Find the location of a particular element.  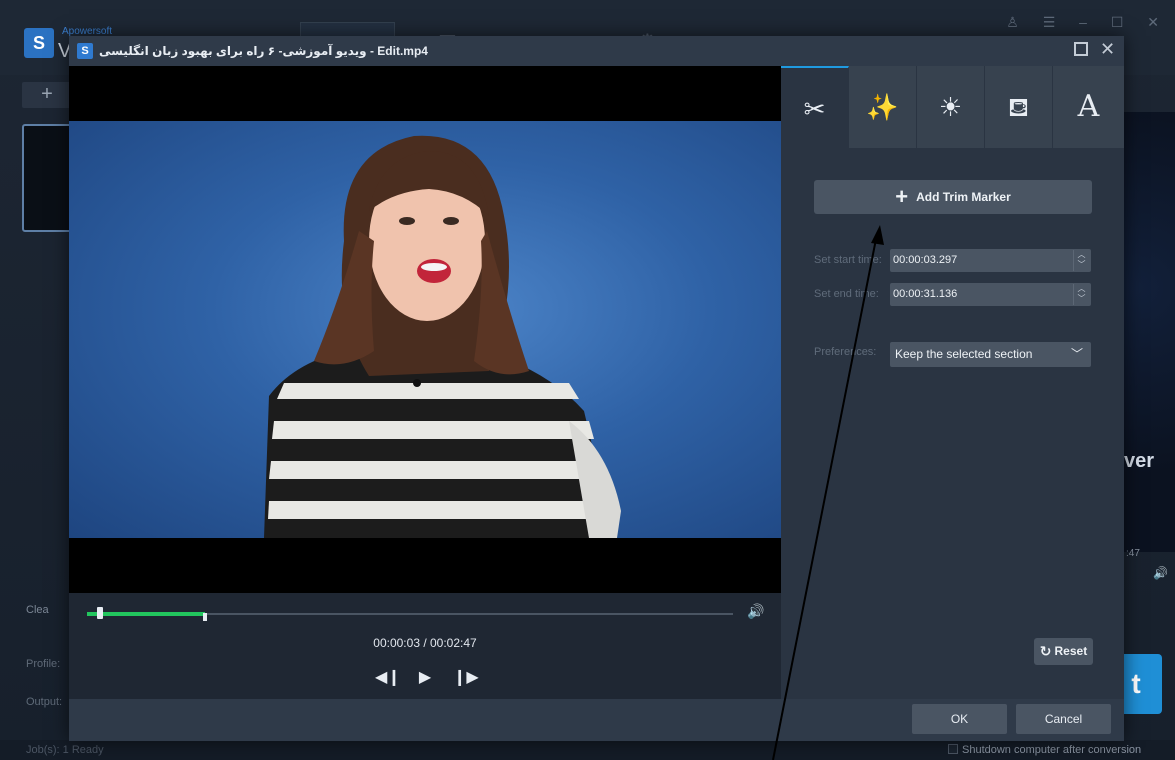

trim-start-handle is located at coordinates (100, 613).